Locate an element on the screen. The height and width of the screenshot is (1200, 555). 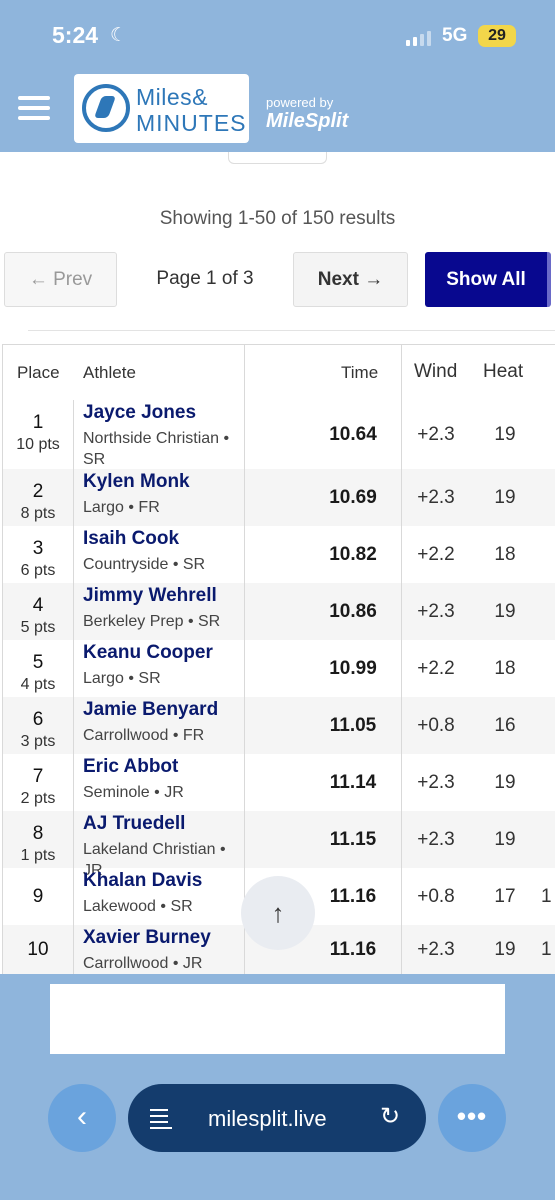
dropdown-stub is located at coordinates (277, 158).